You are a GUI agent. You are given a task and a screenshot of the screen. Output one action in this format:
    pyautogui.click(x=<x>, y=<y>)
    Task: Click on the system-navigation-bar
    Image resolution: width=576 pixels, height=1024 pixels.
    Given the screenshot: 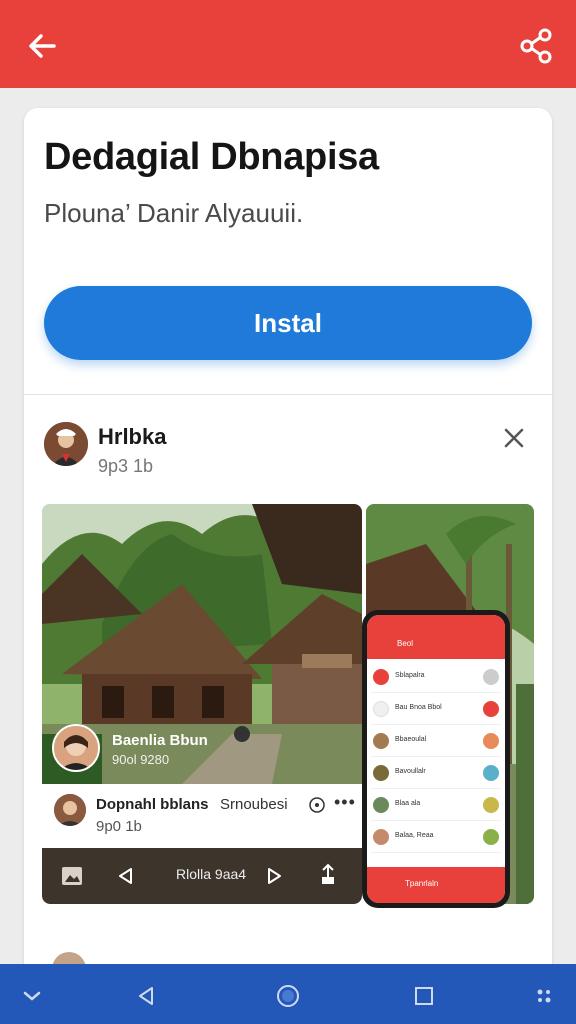 What is the action you would take?
    pyautogui.click(x=288, y=994)
    